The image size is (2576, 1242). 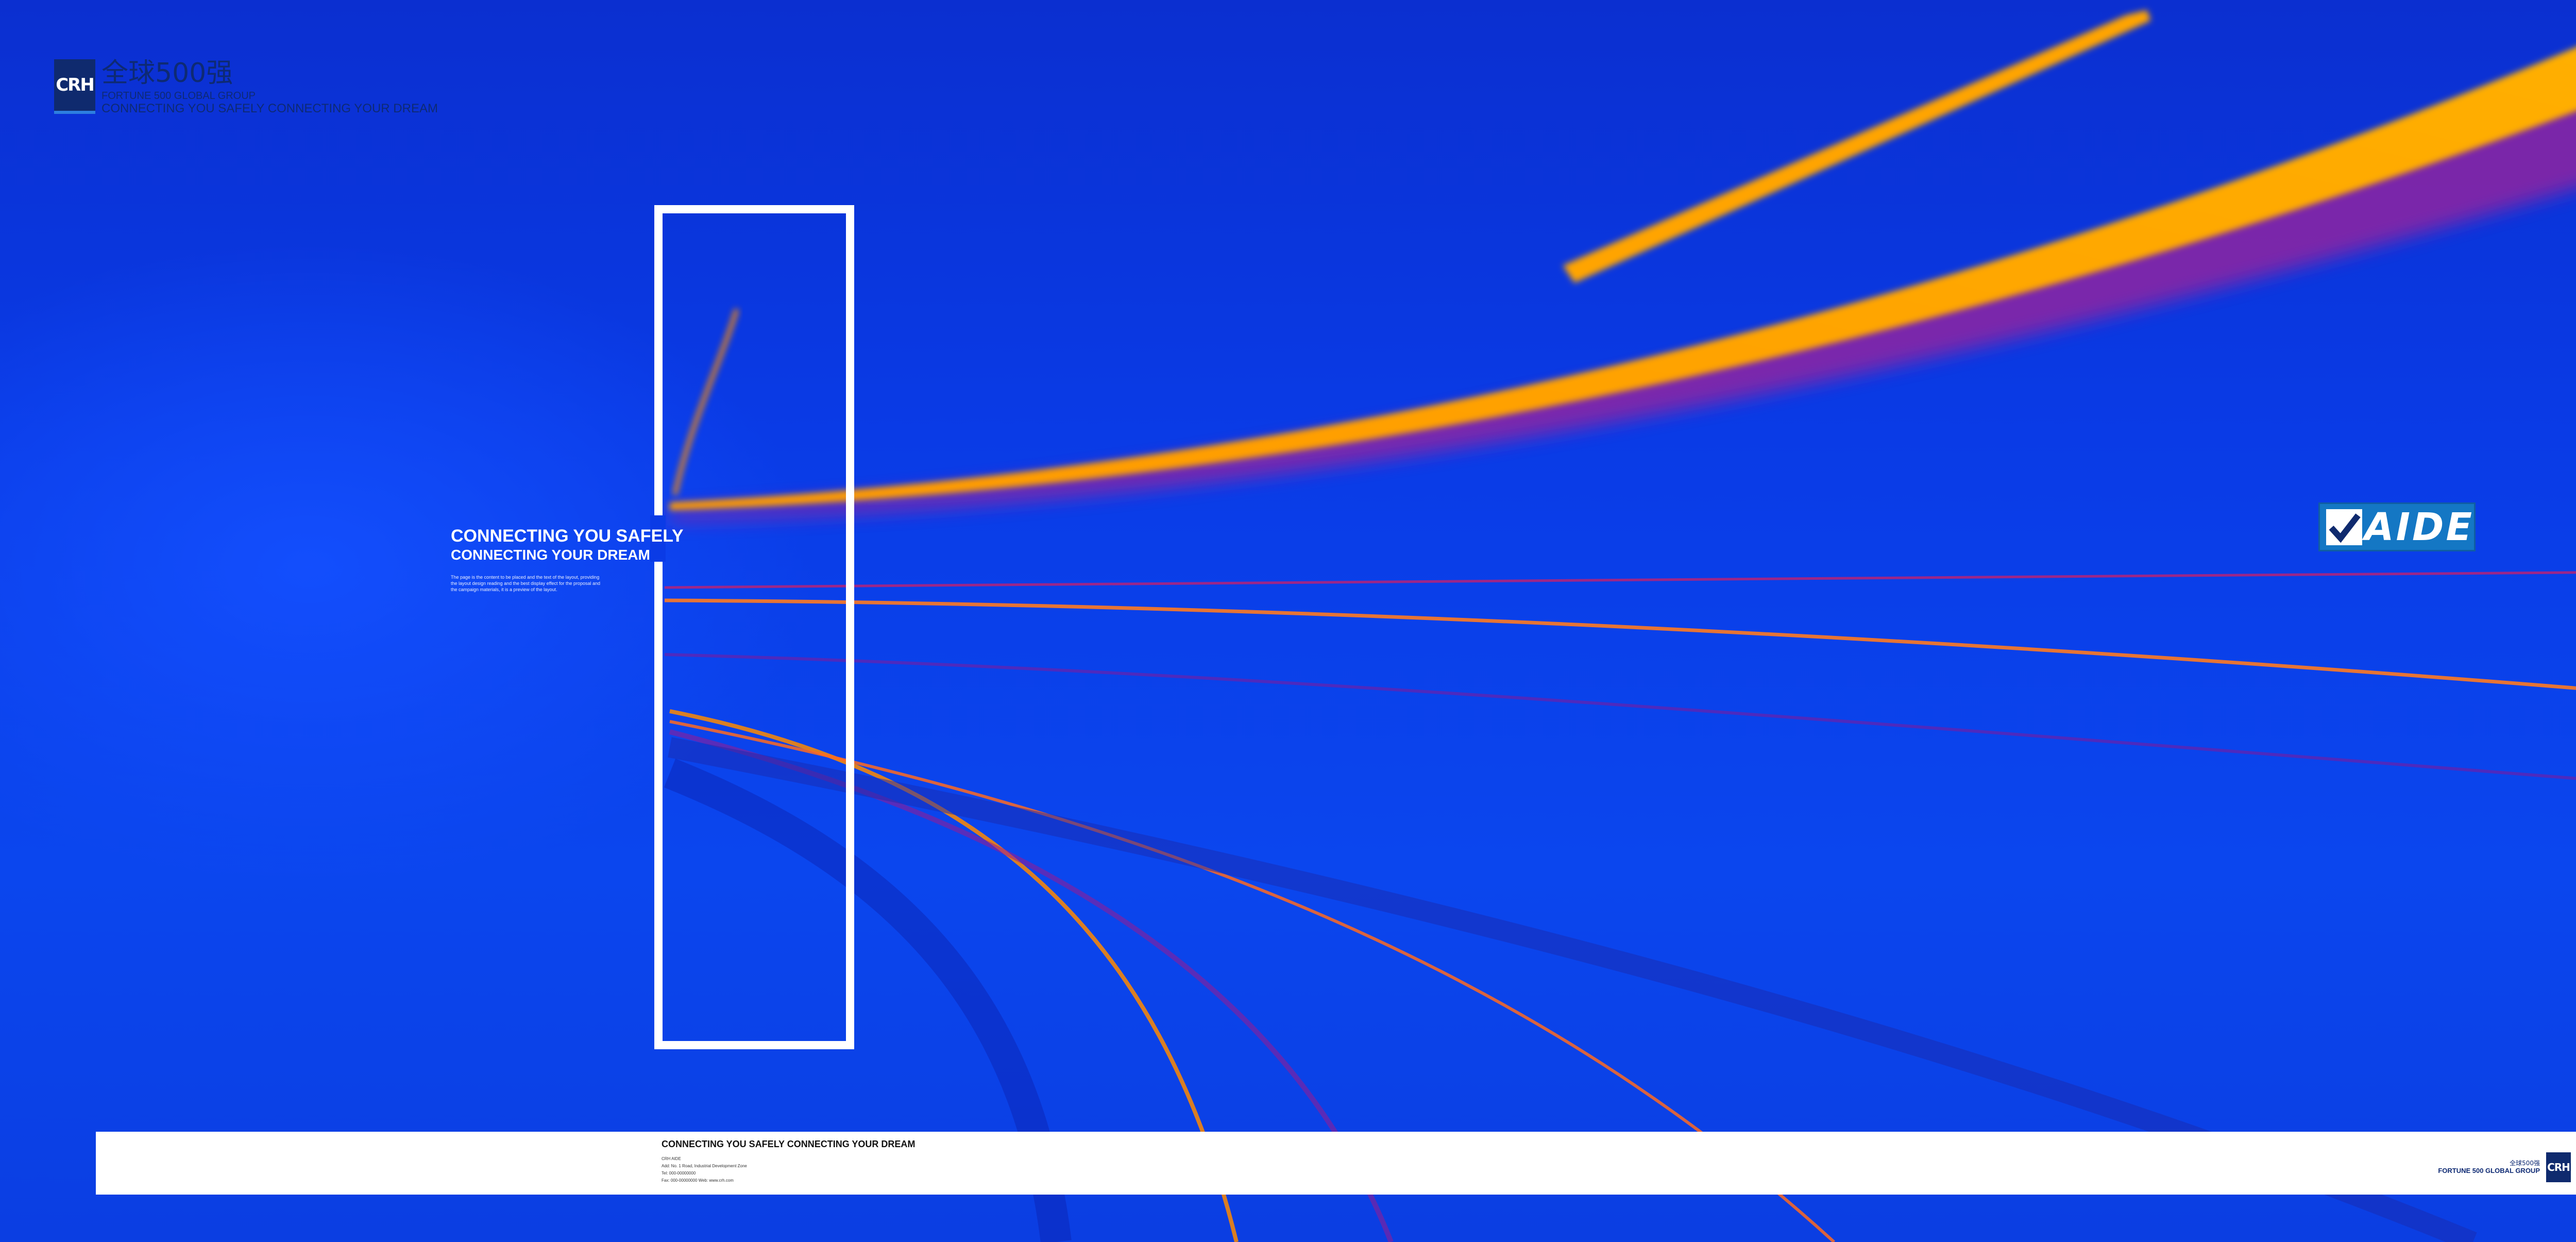 What do you see at coordinates (2558, 1167) in the screenshot?
I see `footer-brand-mark: CRH` at bounding box center [2558, 1167].